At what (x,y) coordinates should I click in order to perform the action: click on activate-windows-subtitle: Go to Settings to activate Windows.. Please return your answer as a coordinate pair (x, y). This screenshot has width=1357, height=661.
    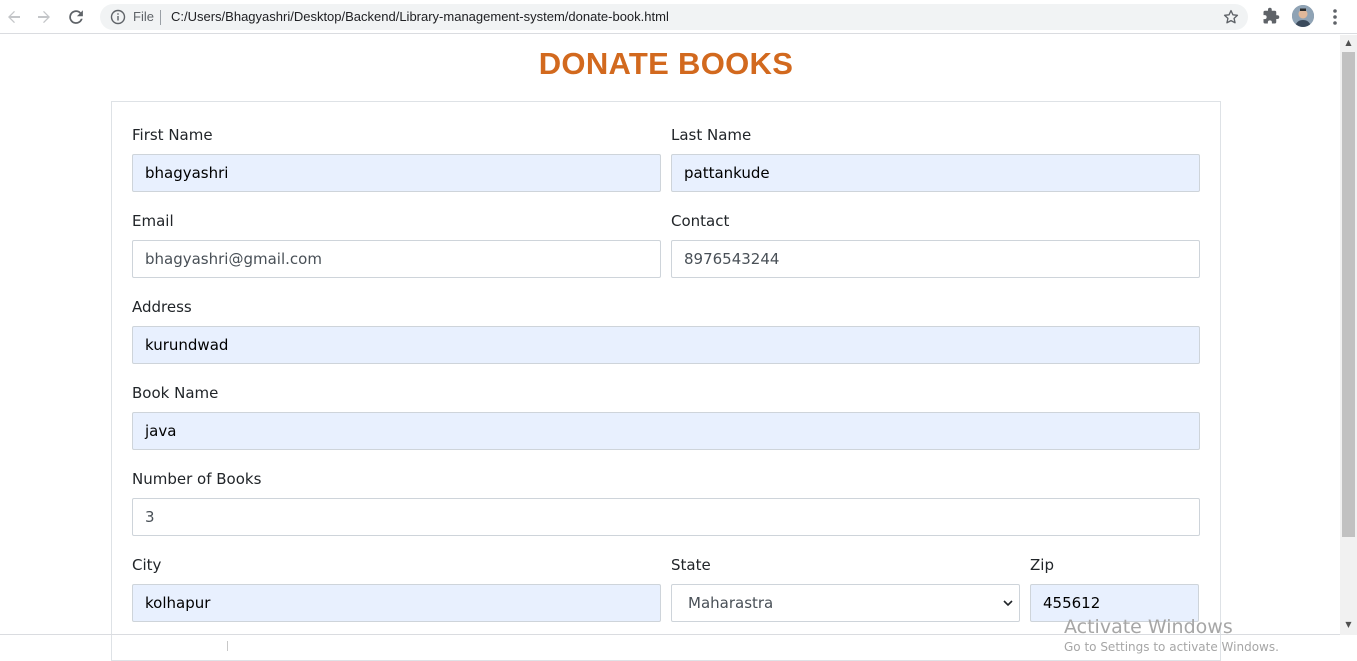
    Looking at the image, I should click on (1171, 647).